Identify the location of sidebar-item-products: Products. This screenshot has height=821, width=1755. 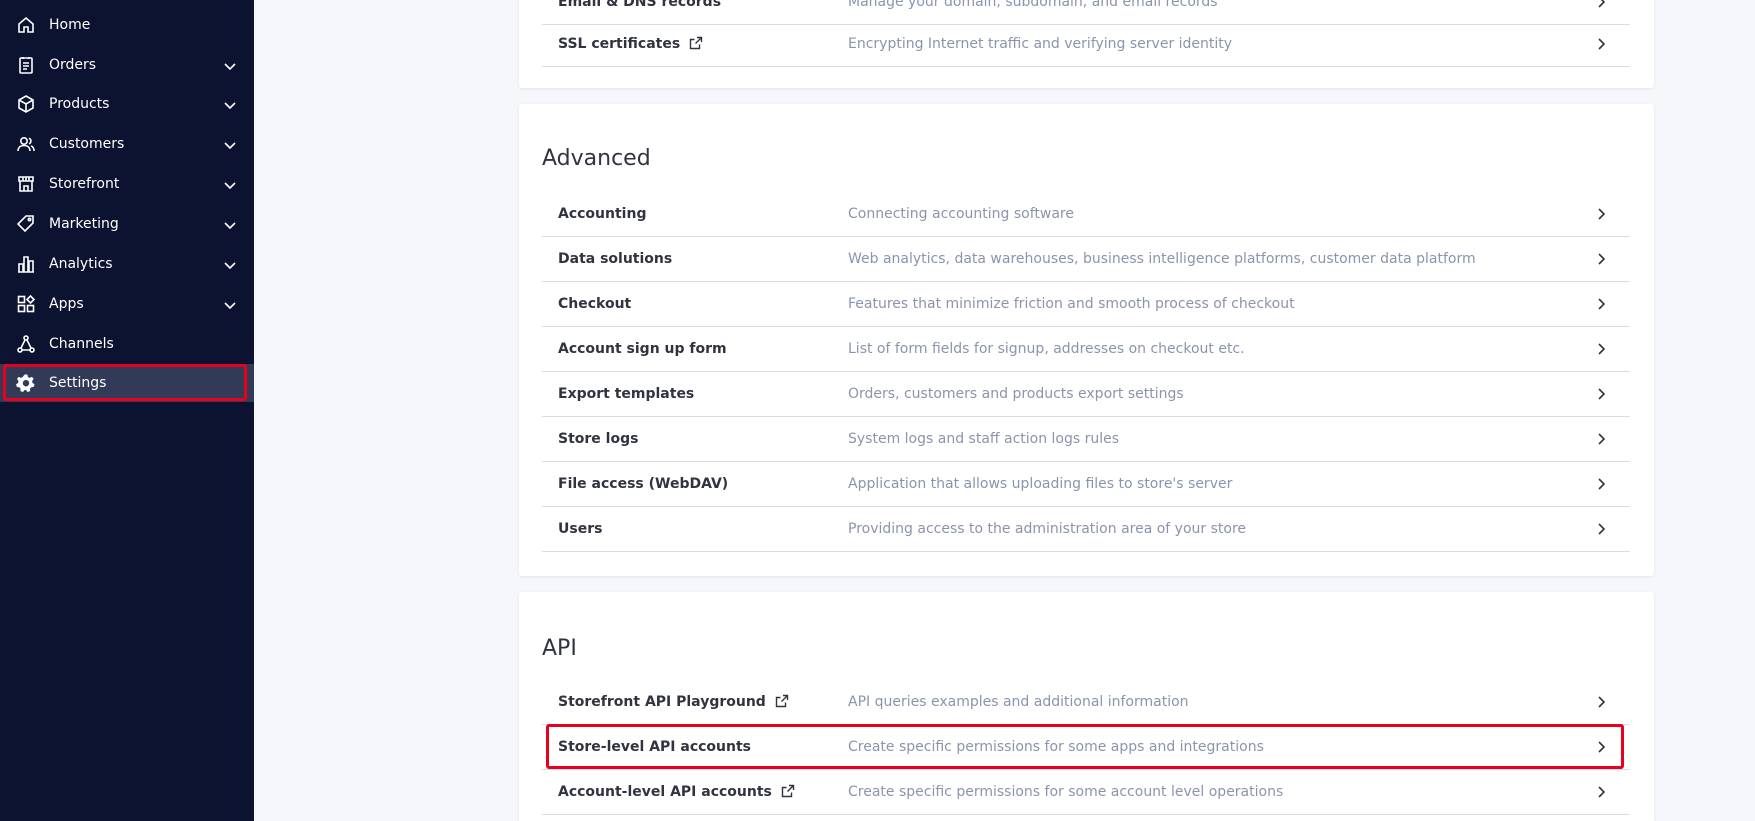
(127, 104).